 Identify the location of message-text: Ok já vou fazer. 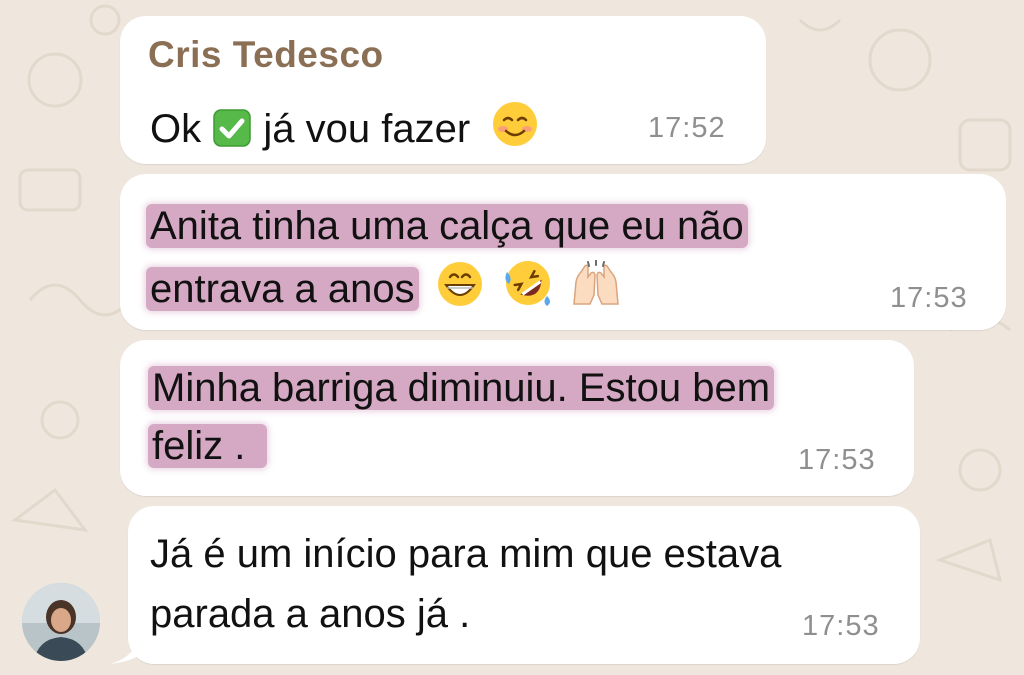
(344, 130).